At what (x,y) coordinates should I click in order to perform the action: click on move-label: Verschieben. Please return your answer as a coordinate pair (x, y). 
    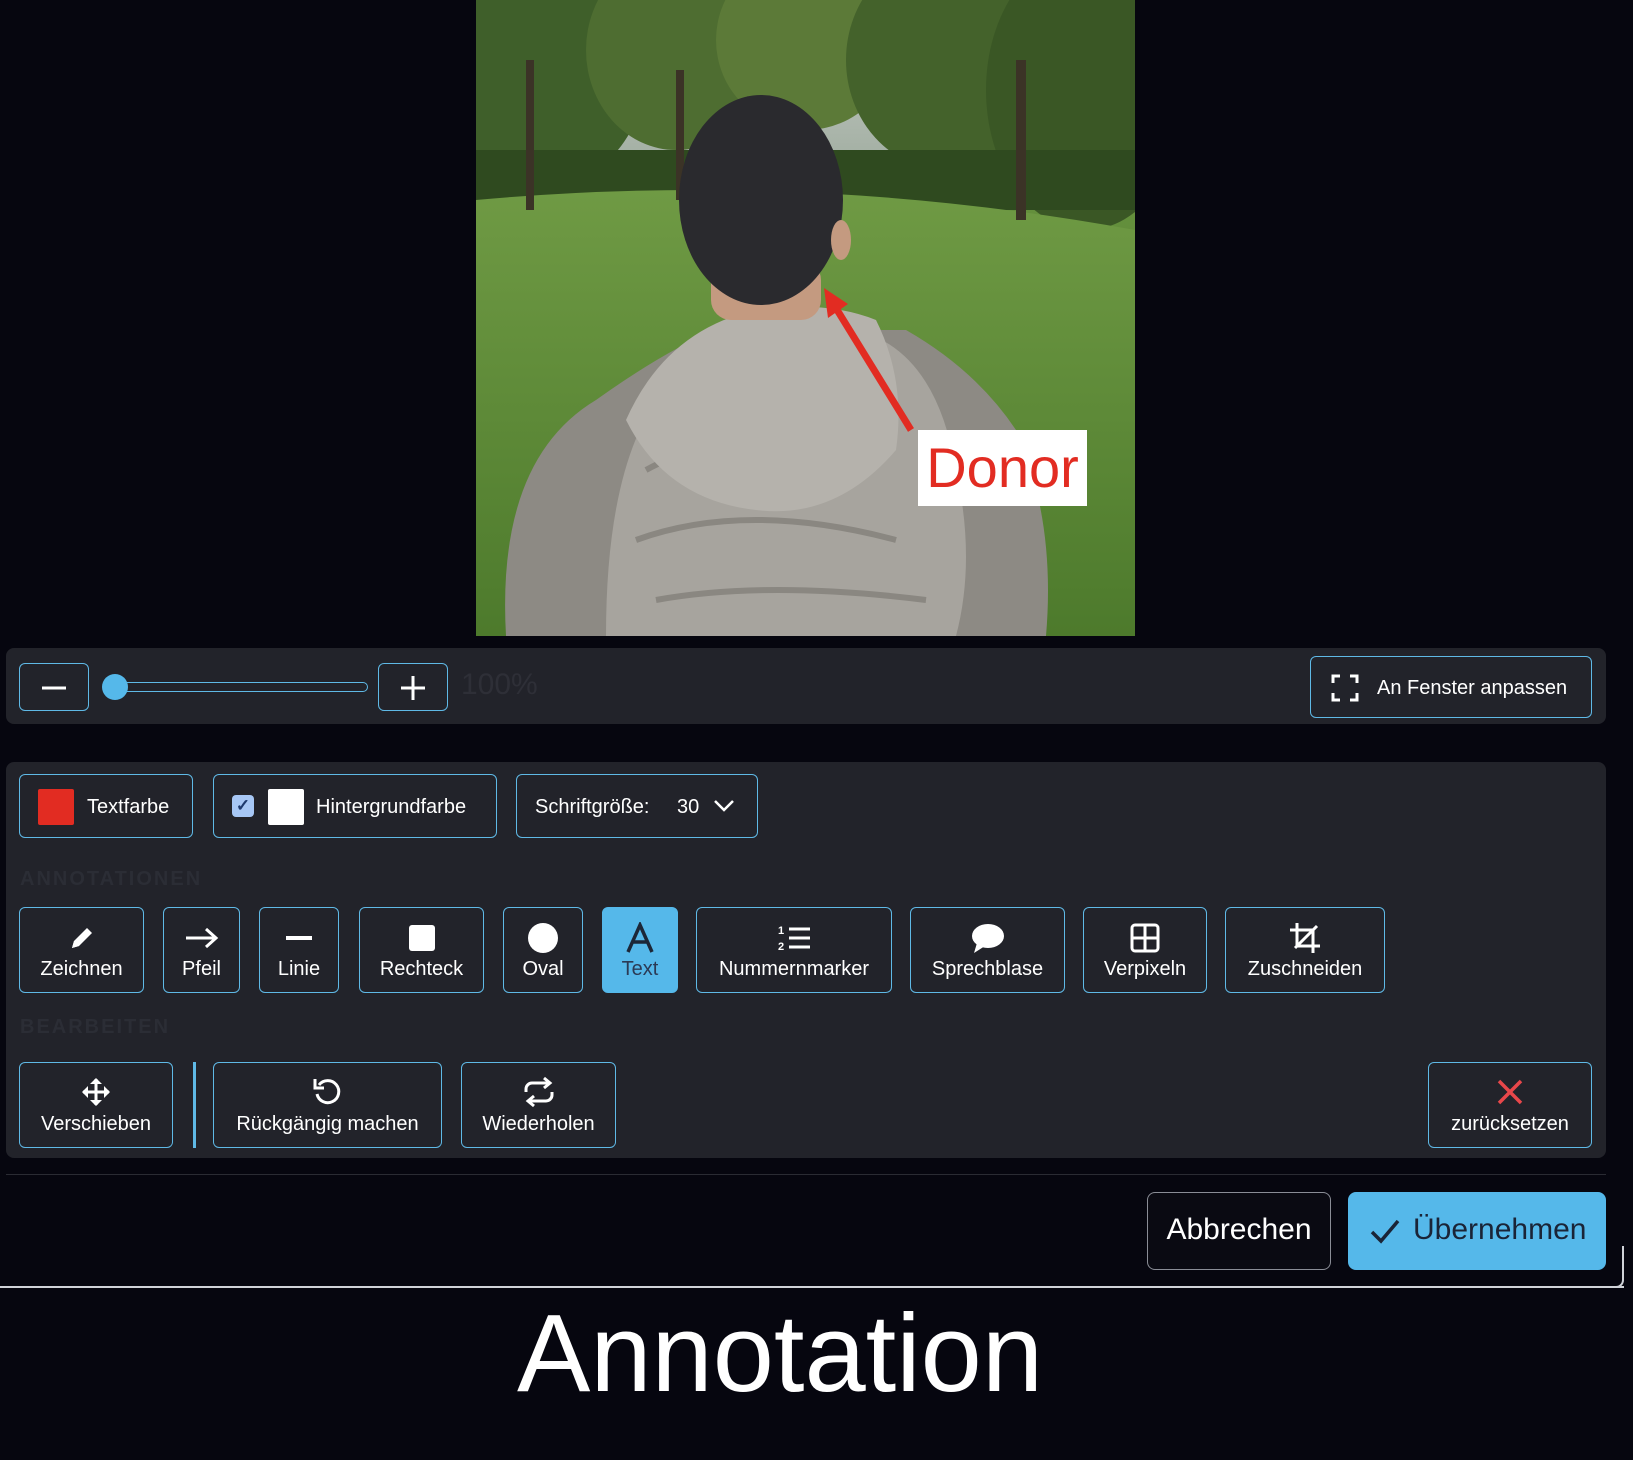
    Looking at the image, I should click on (96, 1124).